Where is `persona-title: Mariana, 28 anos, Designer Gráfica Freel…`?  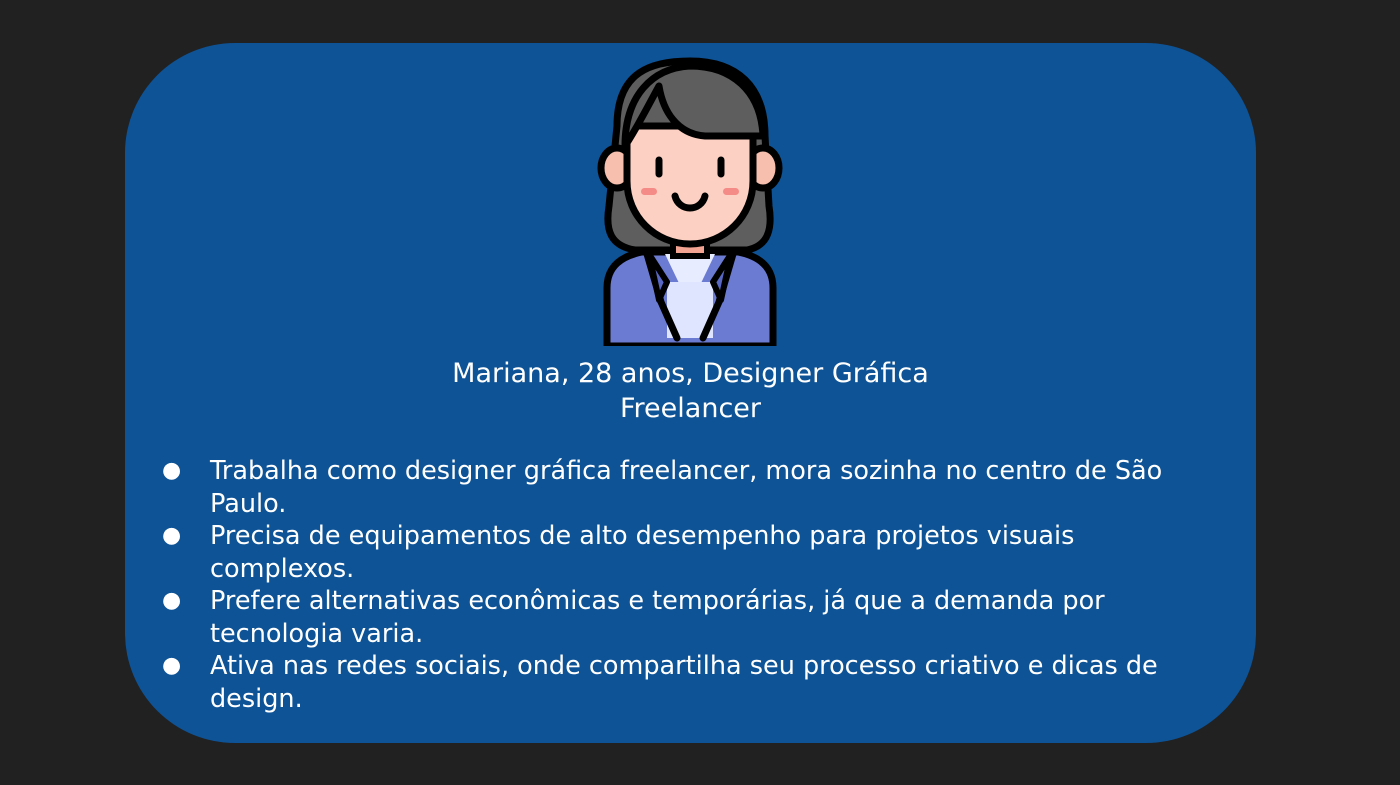 persona-title: Mariana, 28 anos, Designer Gráfica Freel… is located at coordinates (690, 391).